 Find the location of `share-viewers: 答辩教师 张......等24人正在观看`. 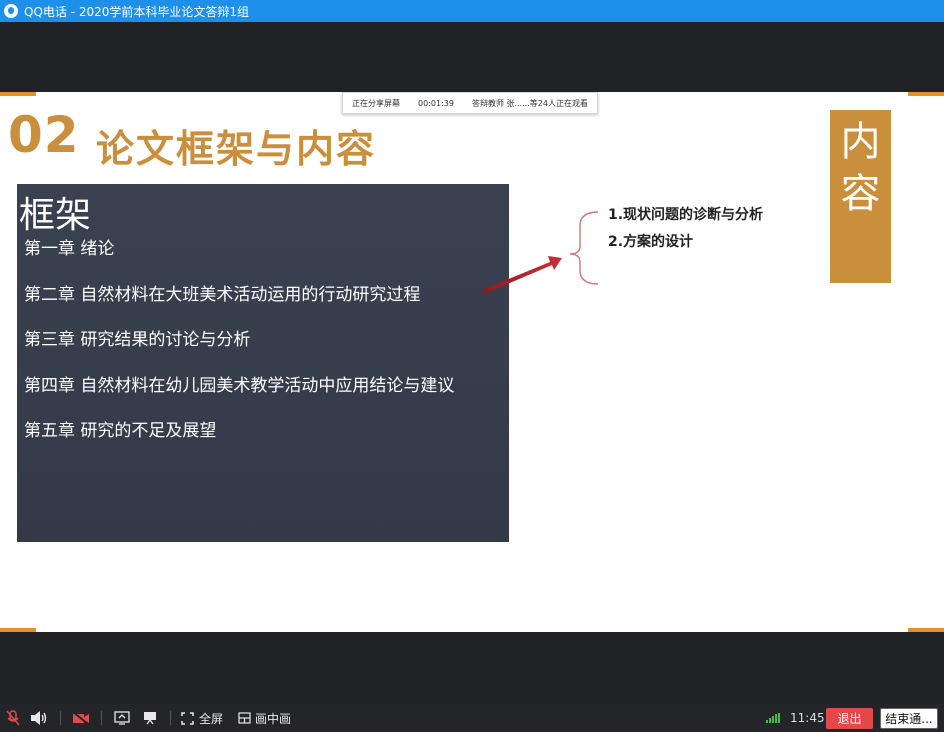

share-viewers: 答辩教师 张......等24人正在观看 is located at coordinates (529, 103).